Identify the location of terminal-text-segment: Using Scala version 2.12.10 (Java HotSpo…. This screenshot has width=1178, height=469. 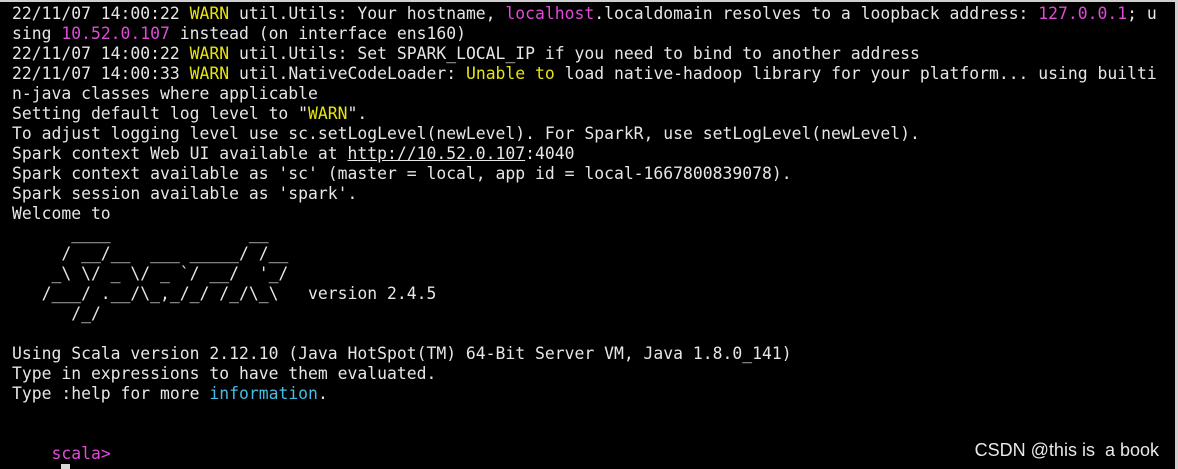
(402, 353).